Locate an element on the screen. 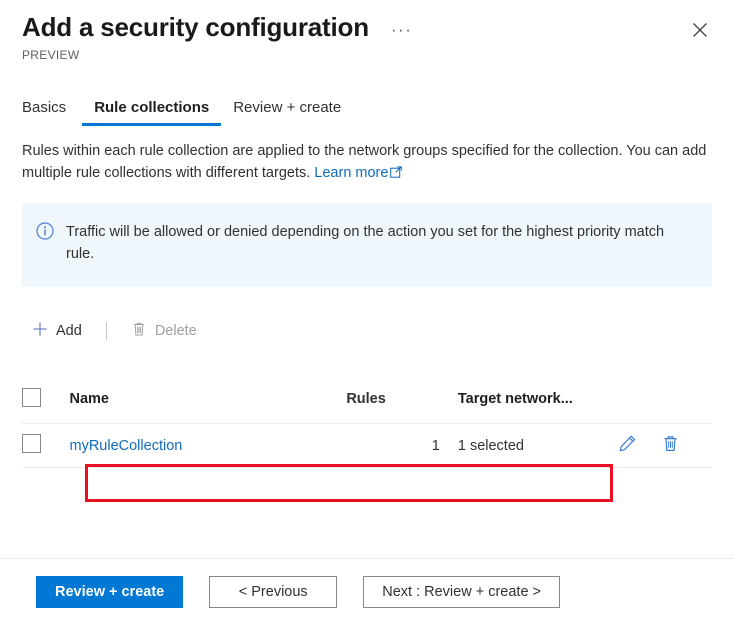 This screenshot has width=734, height=624. external-link-icon is located at coordinates (396, 174).